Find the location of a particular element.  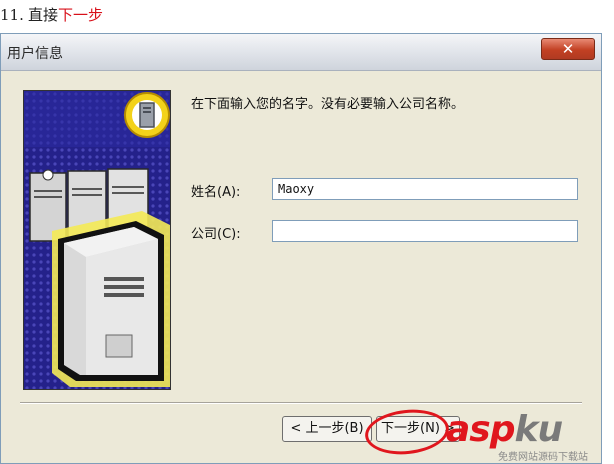

company-input is located at coordinates (425, 231).